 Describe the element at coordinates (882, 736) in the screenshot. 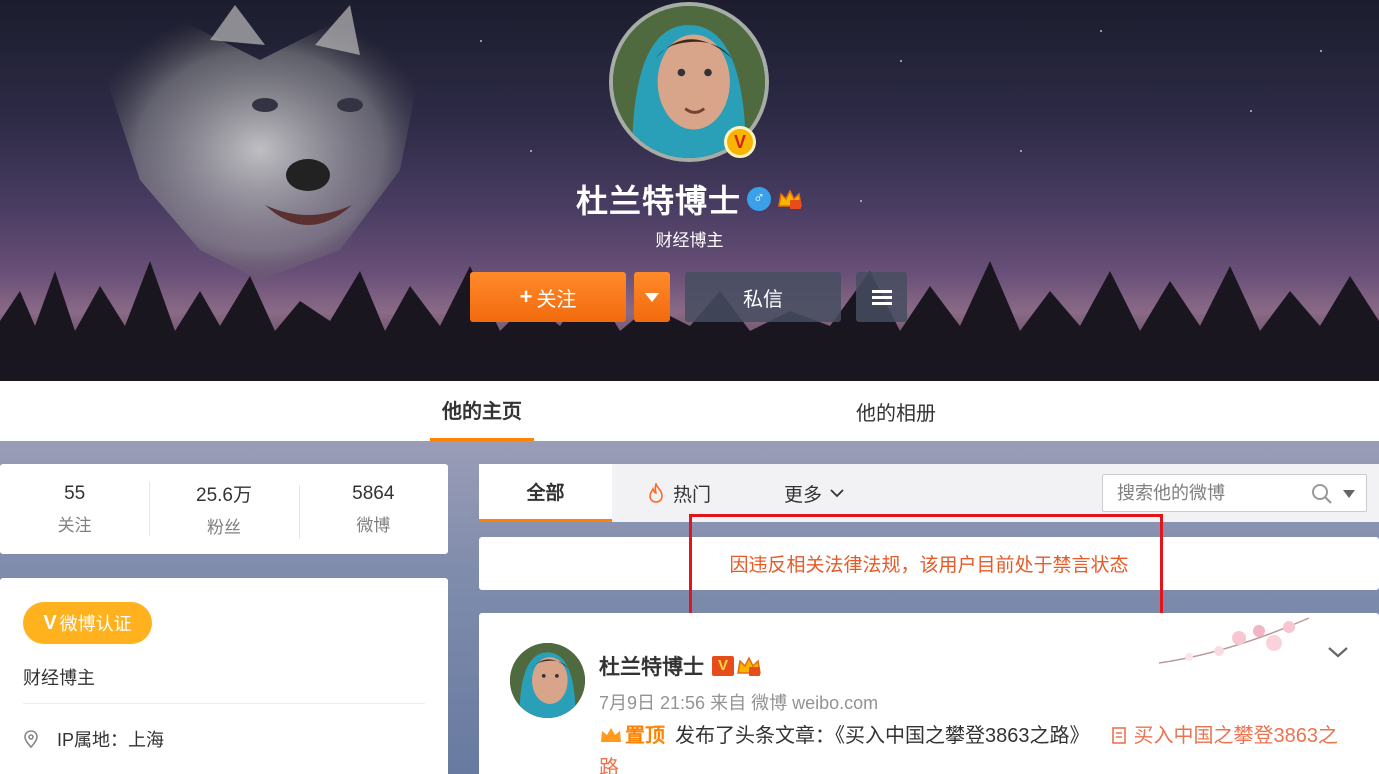

I see `post-text: 发布了头条文章：《买入中国之攀登3863之路》` at that location.